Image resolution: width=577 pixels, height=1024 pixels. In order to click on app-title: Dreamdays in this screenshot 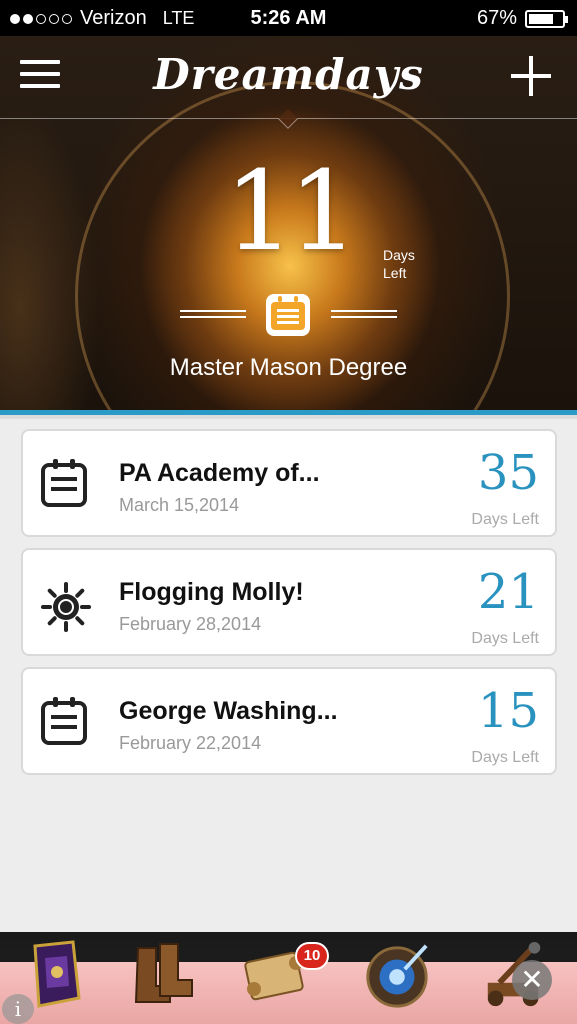, I will do `click(288, 74)`.